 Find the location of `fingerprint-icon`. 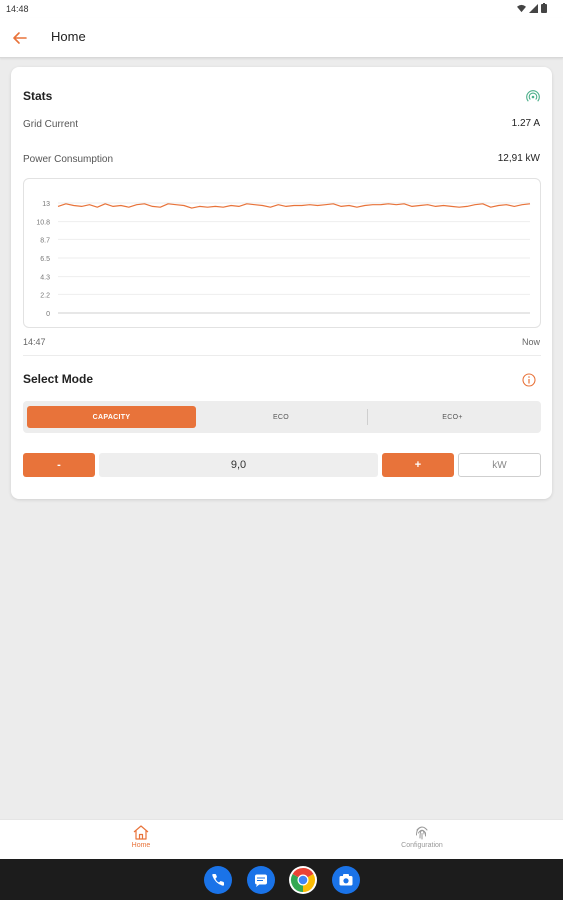

fingerprint-icon is located at coordinates (422, 833).